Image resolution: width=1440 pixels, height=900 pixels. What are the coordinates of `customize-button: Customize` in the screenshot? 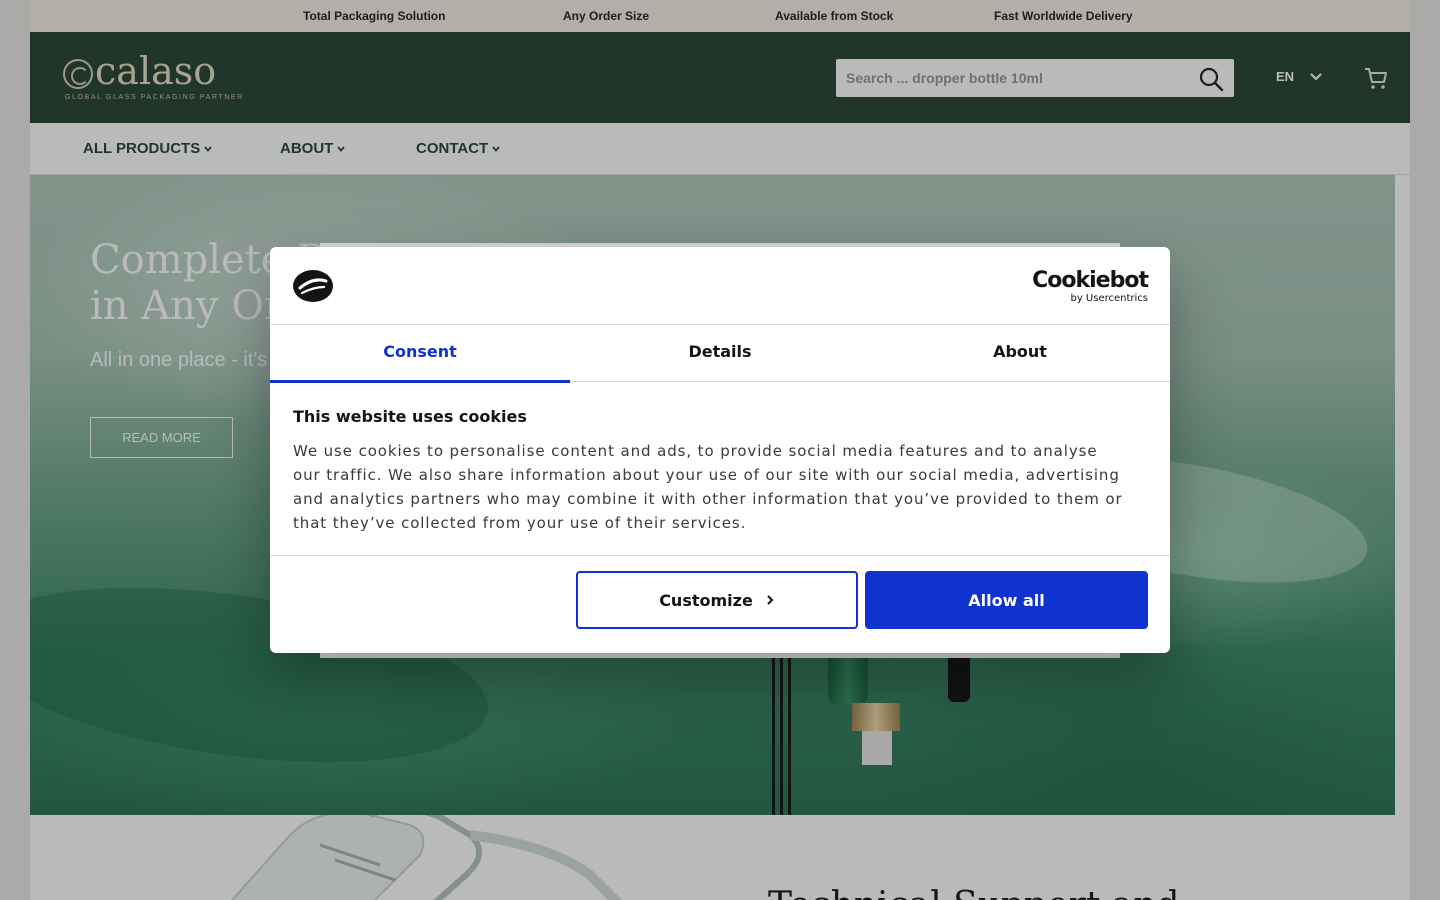 It's located at (717, 600).